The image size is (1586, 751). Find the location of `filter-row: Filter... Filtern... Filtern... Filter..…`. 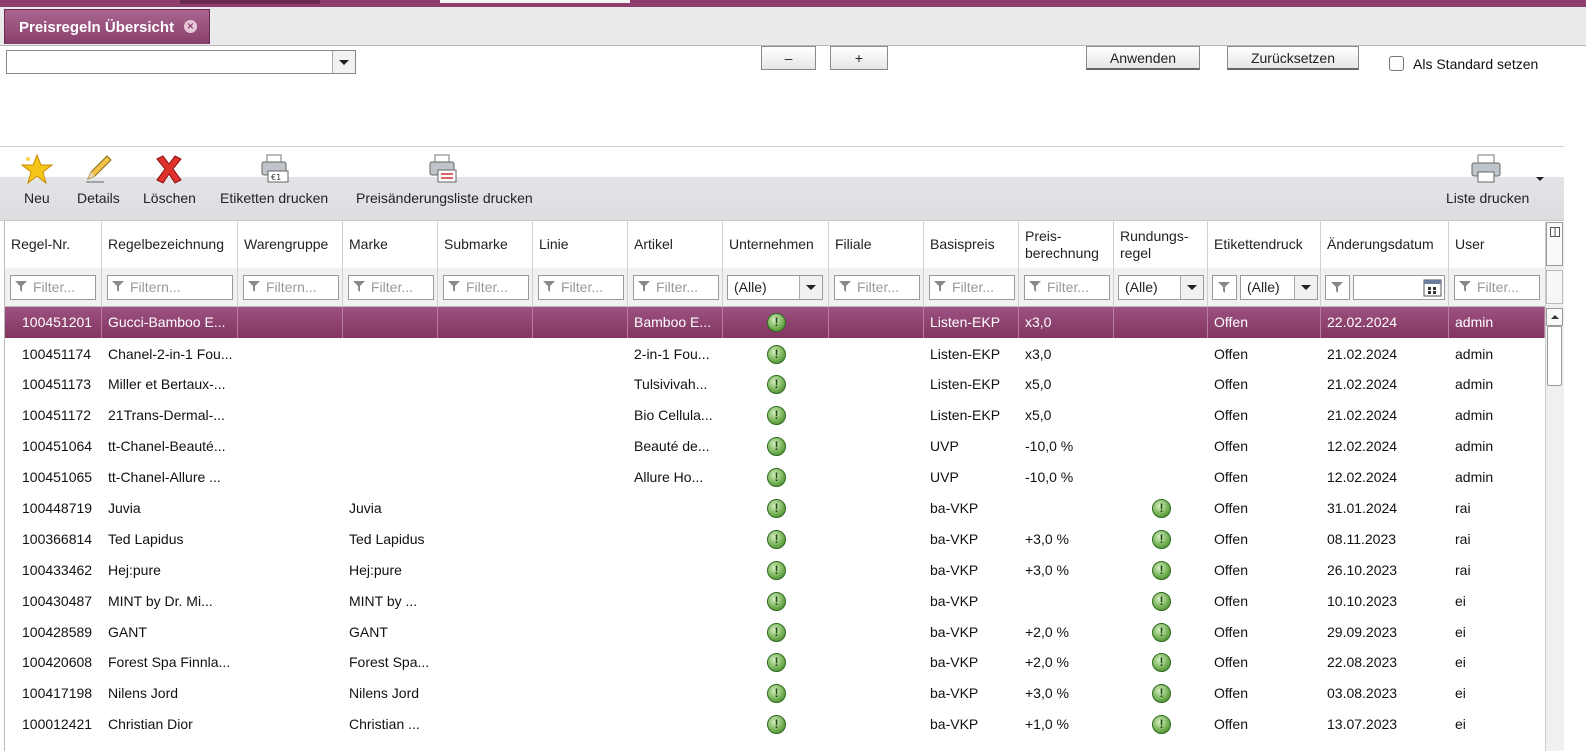

filter-row: Filter... Filtern... Filtern... Filter..… is located at coordinates (775, 287).